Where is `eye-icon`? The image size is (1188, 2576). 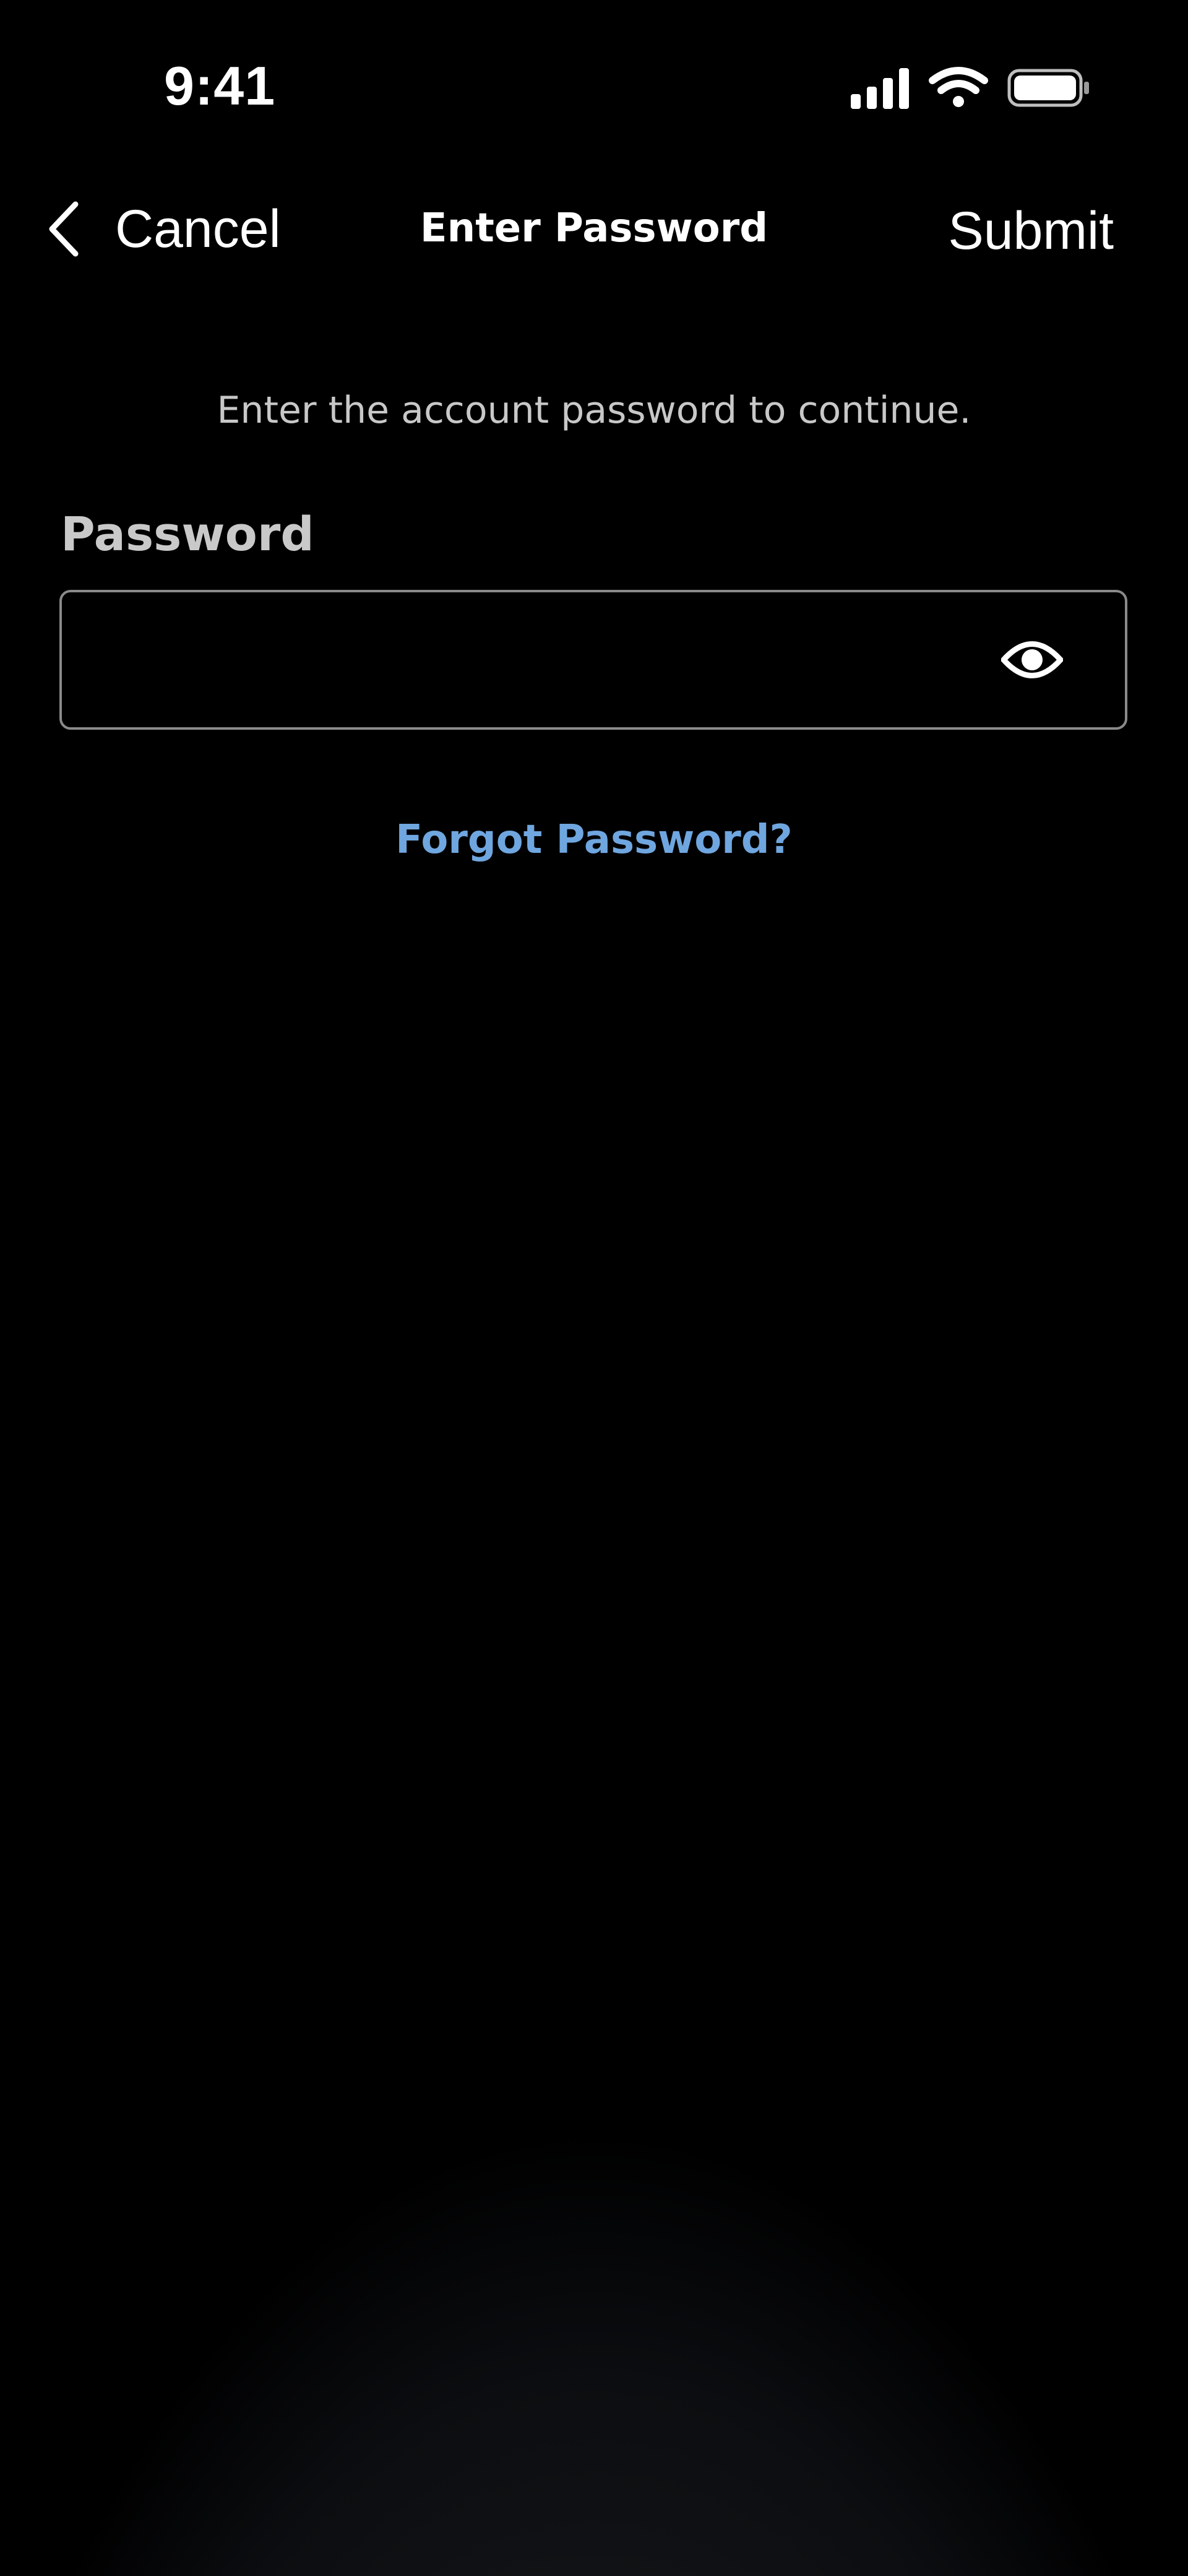
eye-icon is located at coordinates (1032, 660).